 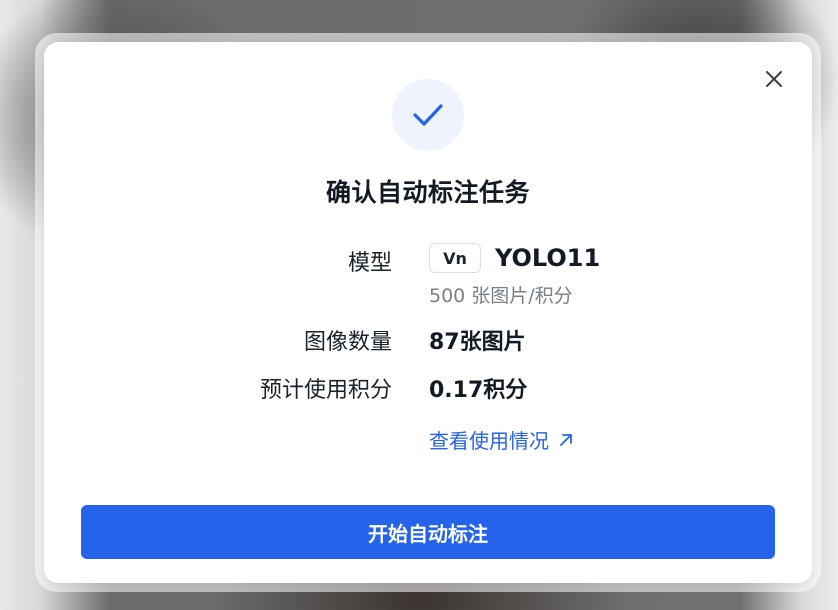 What do you see at coordinates (489, 441) in the screenshot?
I see `view-usage-link-label: 查看使用情况` at bounding box center [489, 441].